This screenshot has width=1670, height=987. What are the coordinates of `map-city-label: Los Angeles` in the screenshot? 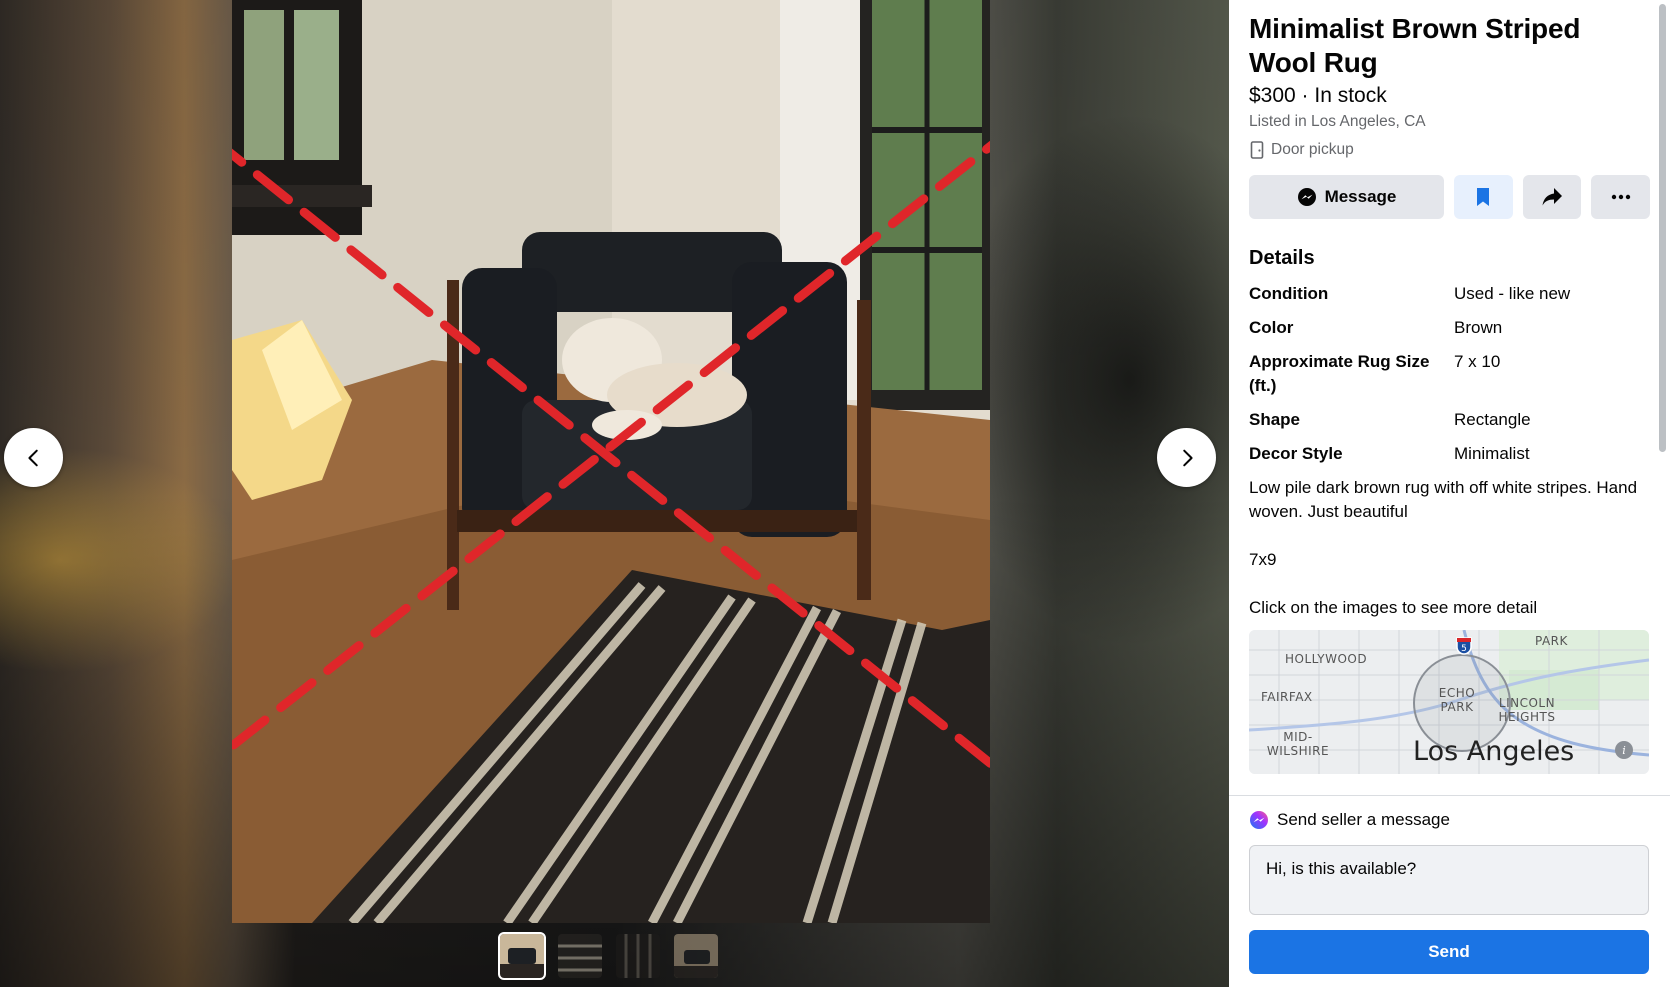 It's located at (1494, 751).